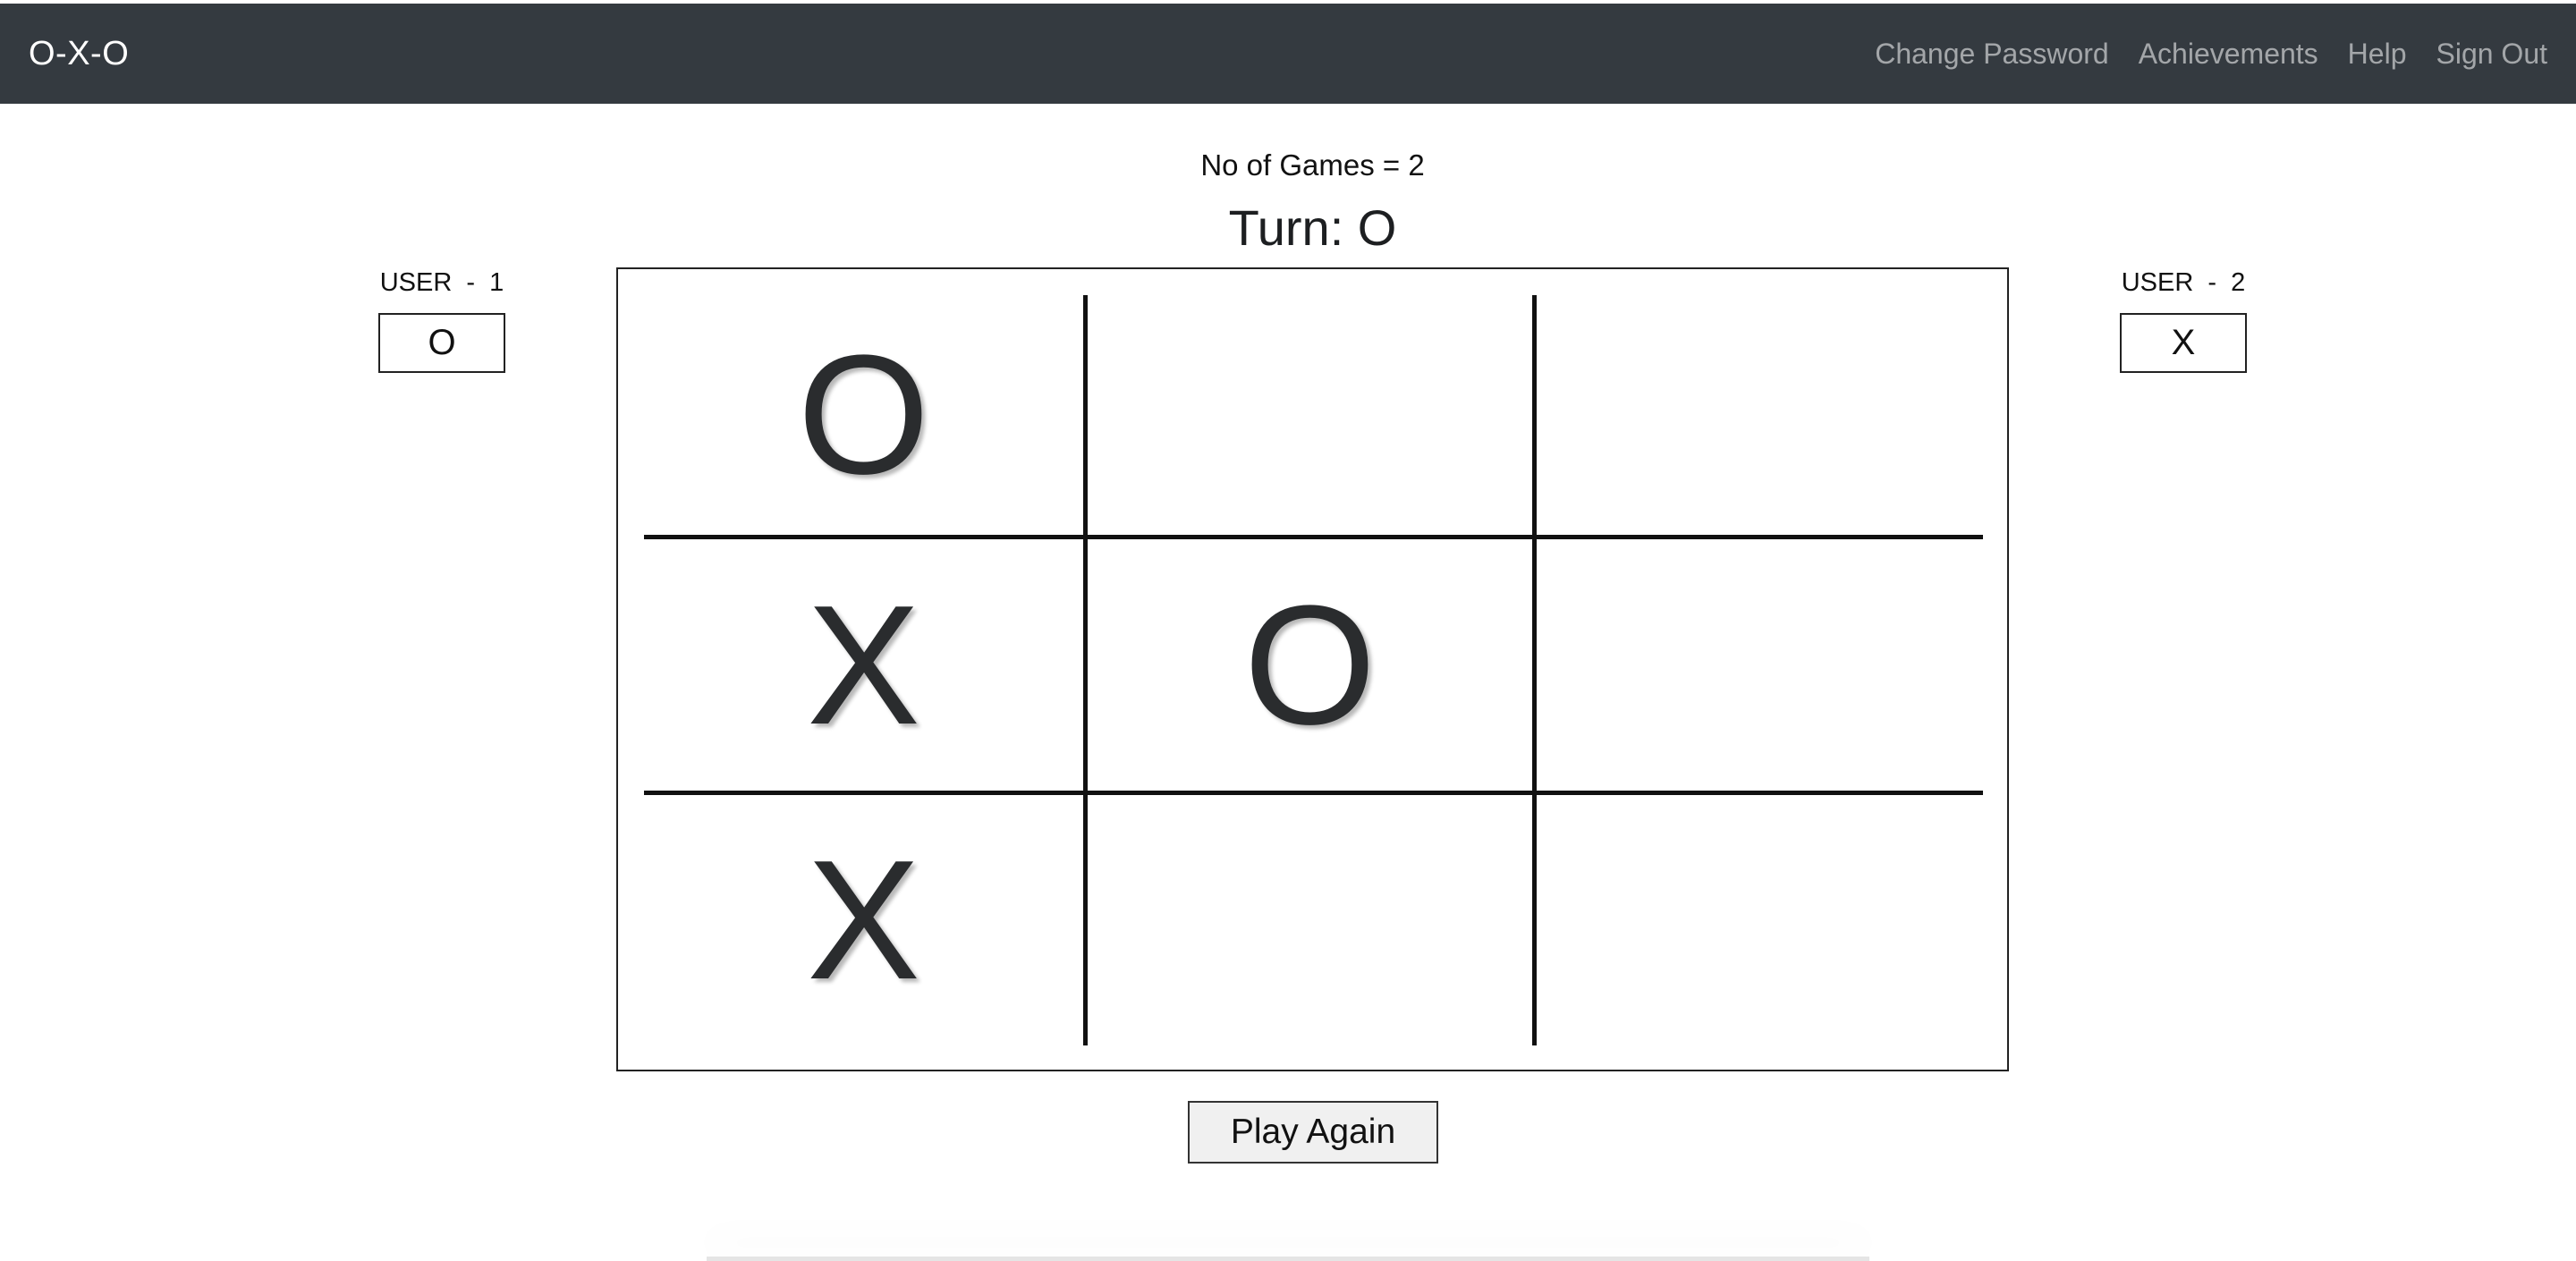 This screenshot has width=2576, height=1261. I want to click on achievements-link: Achievements, so click(2228, 54).